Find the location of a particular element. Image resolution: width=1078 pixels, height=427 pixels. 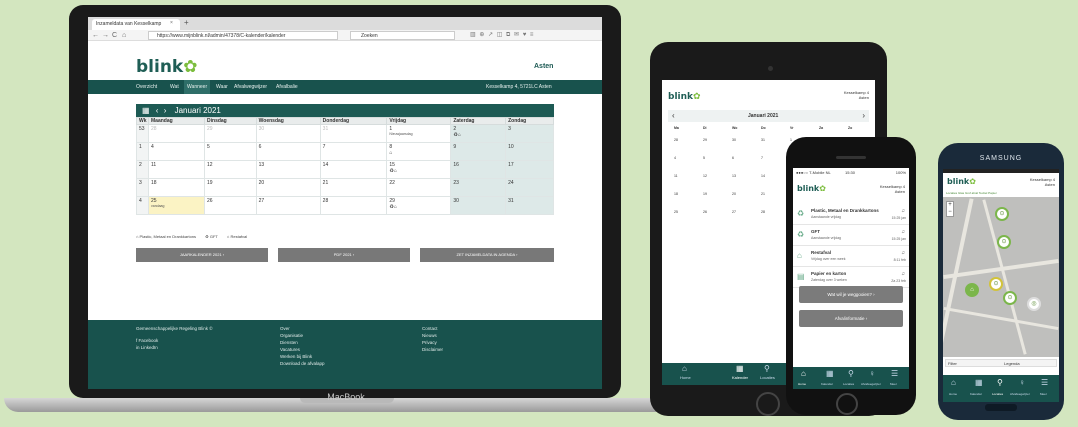

tablet-day: 4 is located at coordinates (675, 158).